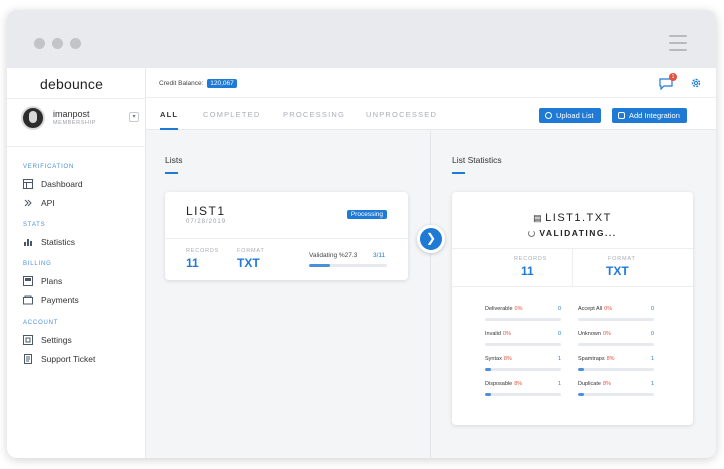 Image resolution: width=724 pixels, height=469 pixels. What do you see at coordinates (174, 160) in the screenshot?
I see `lists-title: Lists` at bounding box center [174, 160].